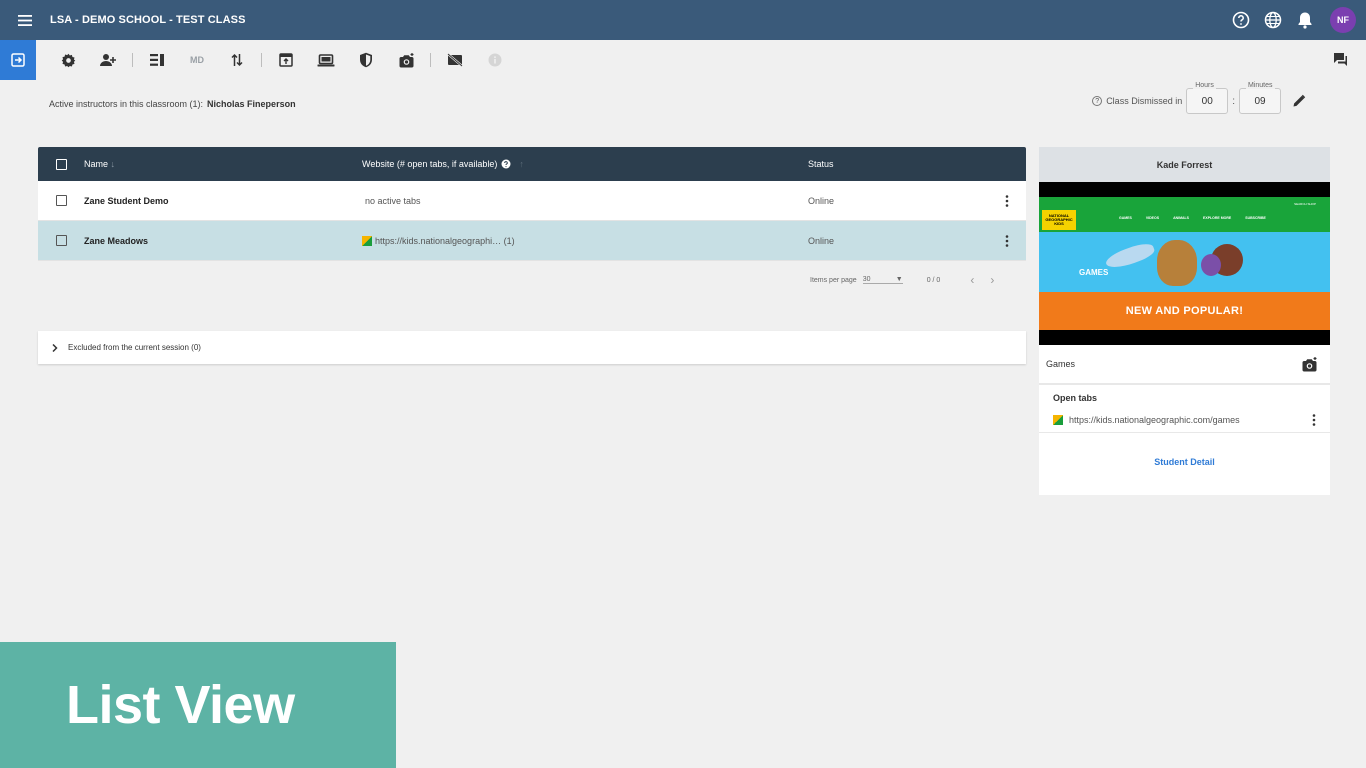 The image size is (1366, 768). I want to click on chat-button, so click(1340, 61).